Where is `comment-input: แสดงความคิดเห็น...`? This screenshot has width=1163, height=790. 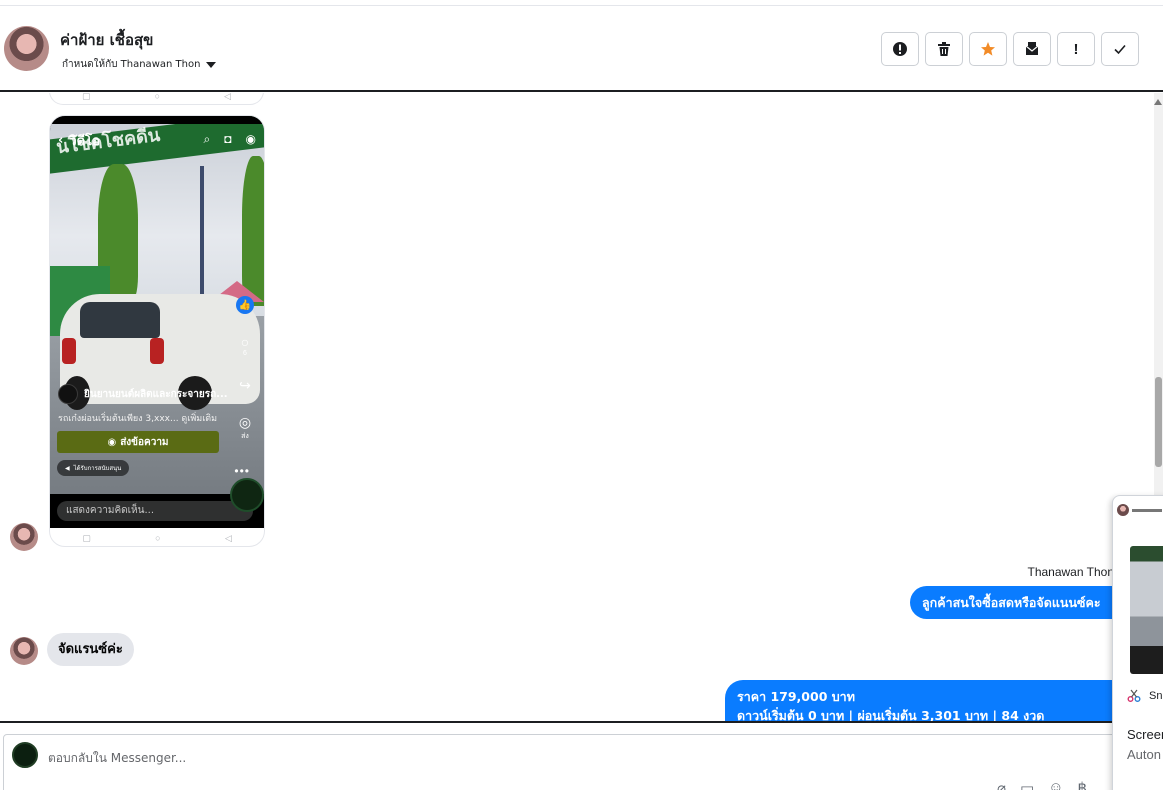
comment-input: แสดงความคิดเห็น... is located at coordinates (155, 511).